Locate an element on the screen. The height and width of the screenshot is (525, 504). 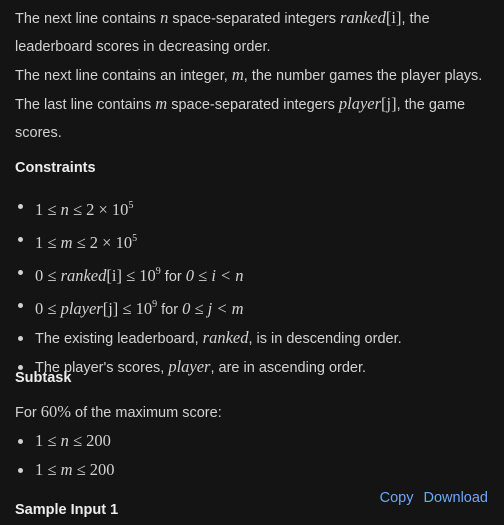
subtask-list: 1 ≤ n ≤ 200 1 ≤ m ≤ 200 is located at coordinates (256, 456).